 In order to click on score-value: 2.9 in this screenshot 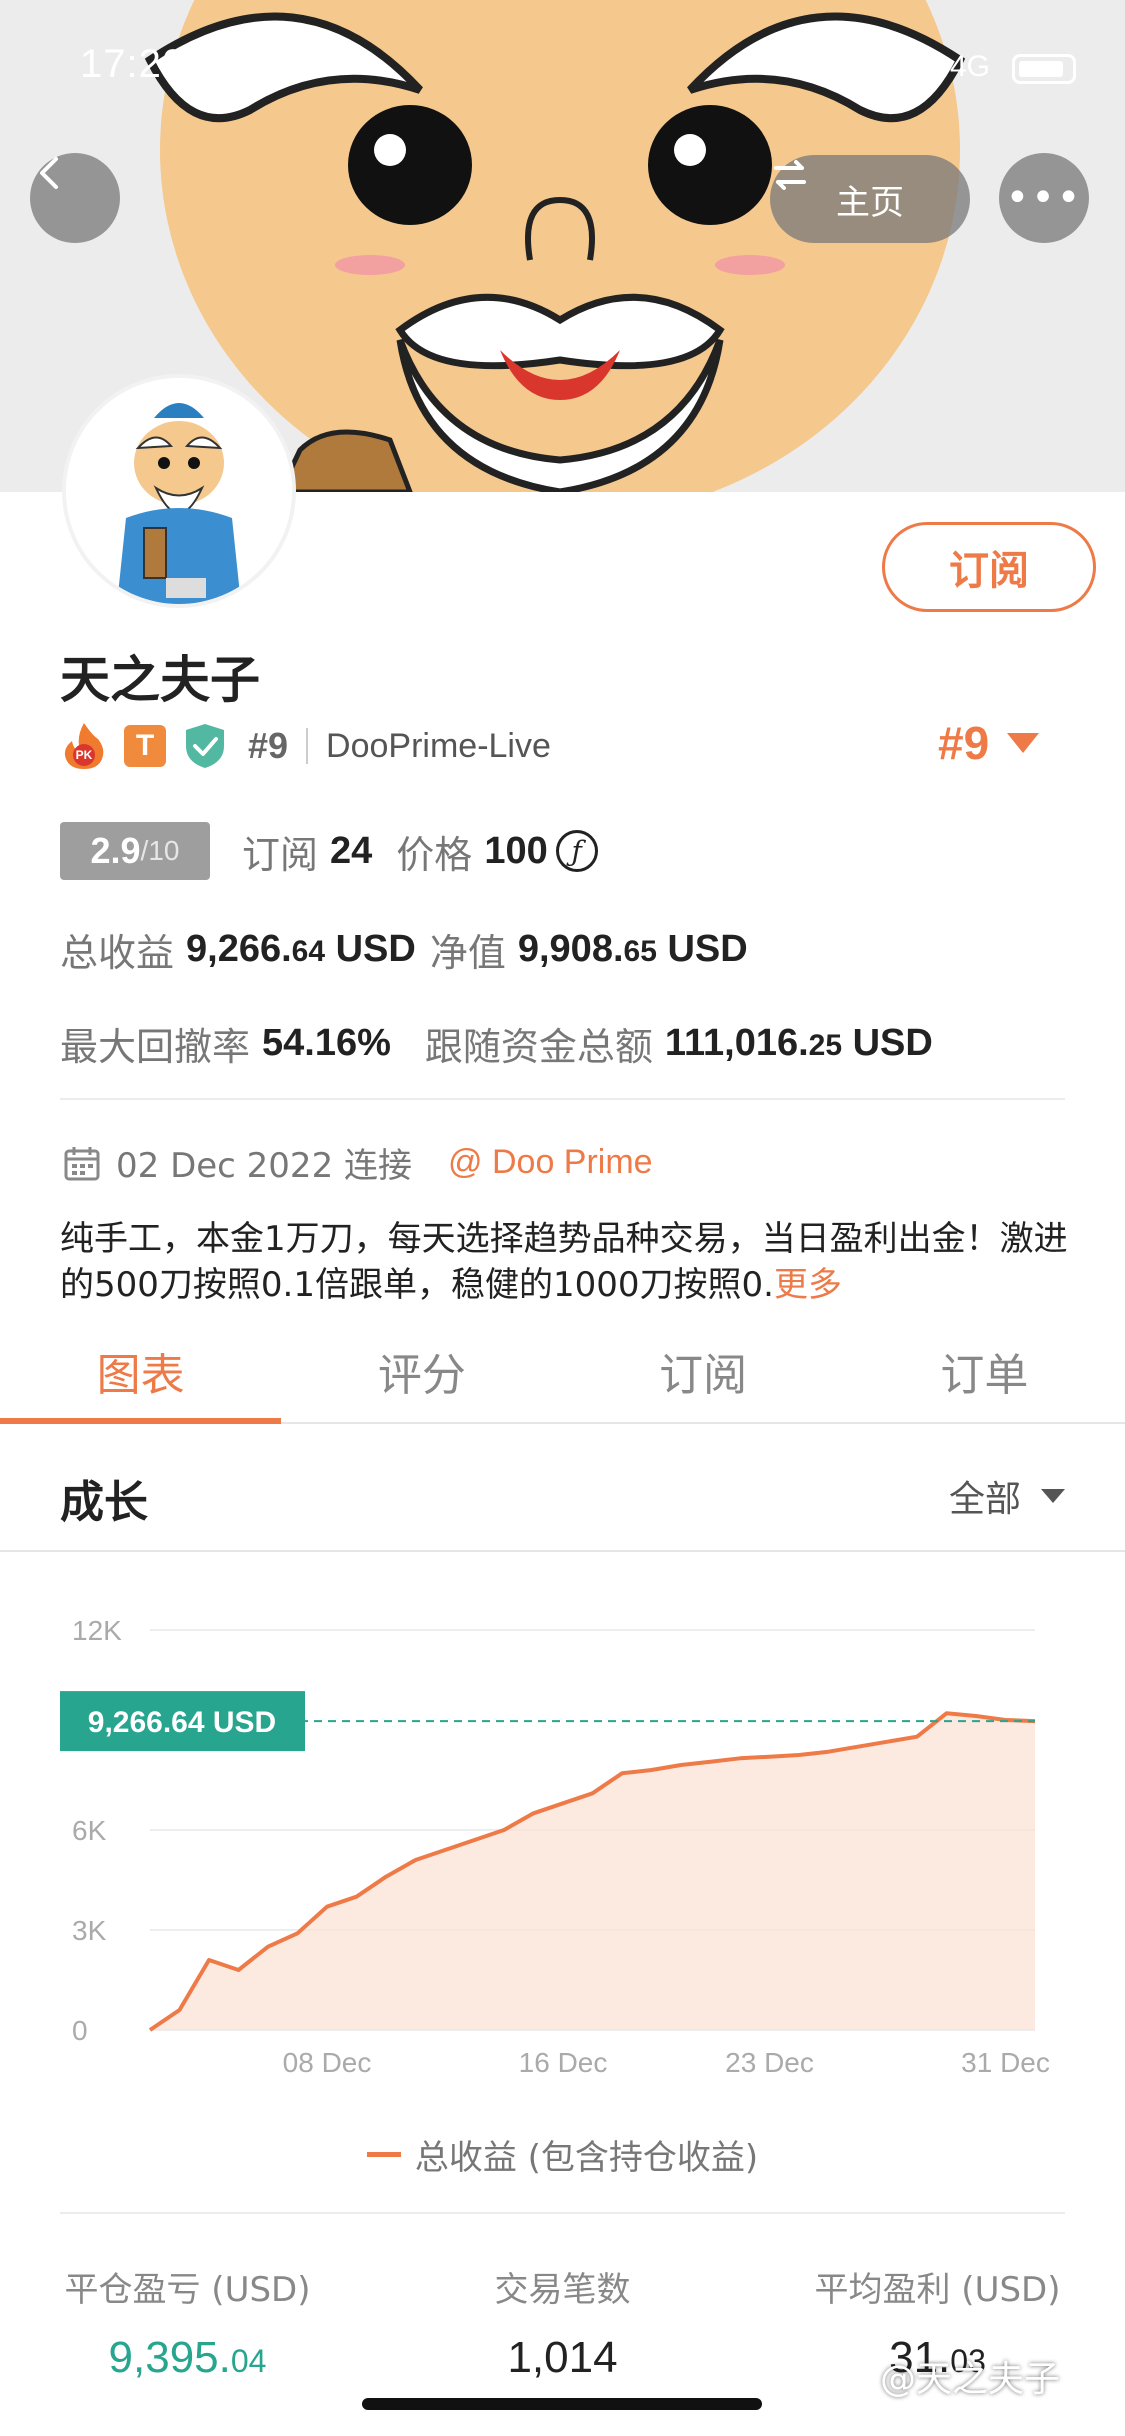, I will do `click(115, 850)`.